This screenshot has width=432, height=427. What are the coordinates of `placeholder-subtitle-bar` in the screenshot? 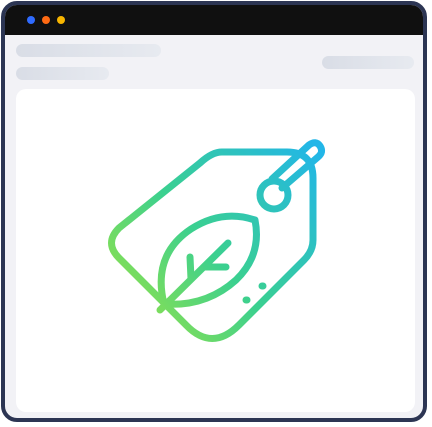 It's located at (62, 73).